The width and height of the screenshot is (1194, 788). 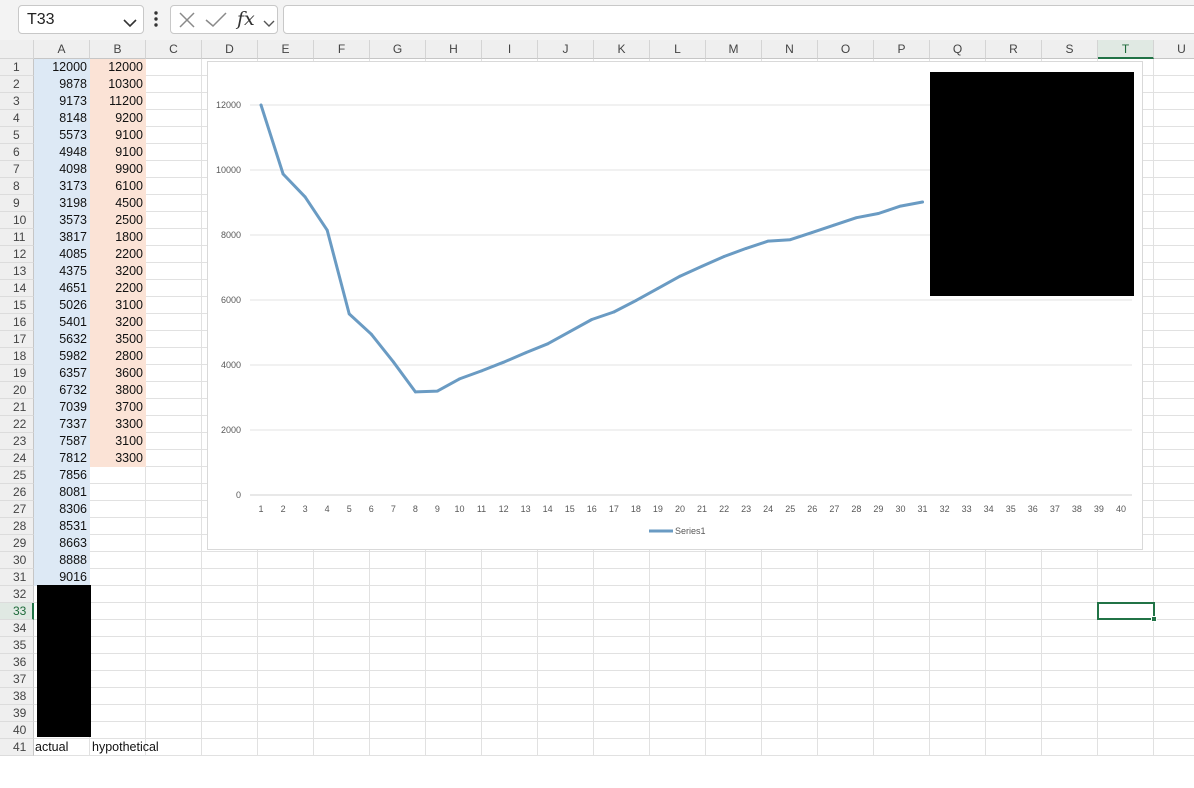 I want to click on row-header-30: 30, so click(x=17, y=560).